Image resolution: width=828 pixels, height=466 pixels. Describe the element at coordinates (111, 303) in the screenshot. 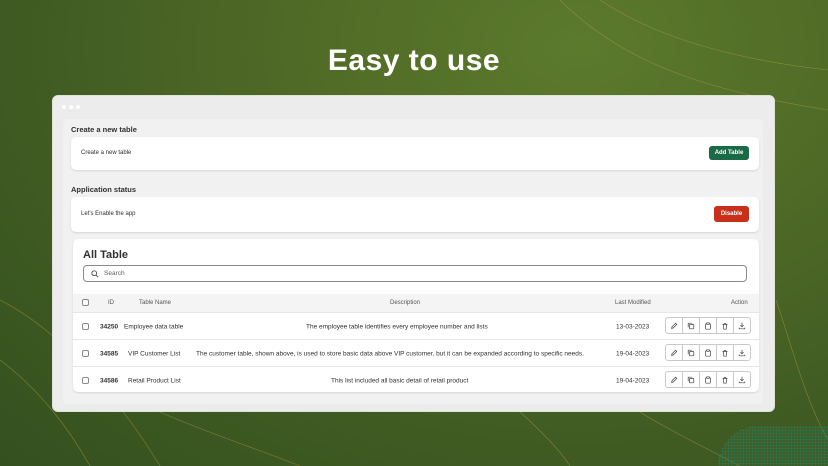

I see `header-id: ID` at that location.